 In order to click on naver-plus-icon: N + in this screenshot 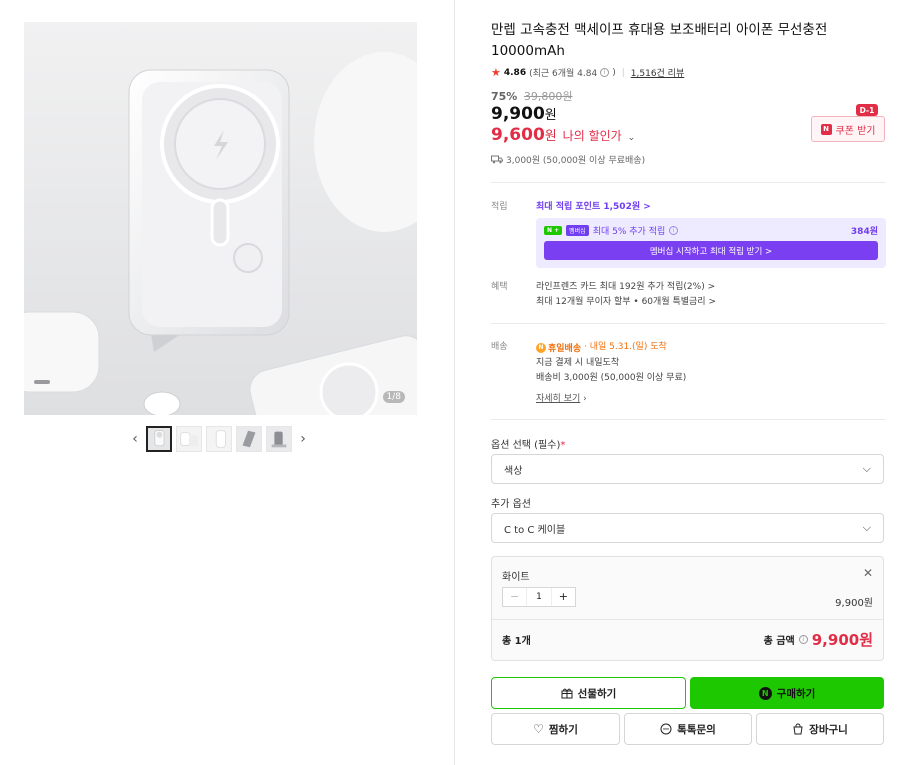, I will do `click(553, 230)`.